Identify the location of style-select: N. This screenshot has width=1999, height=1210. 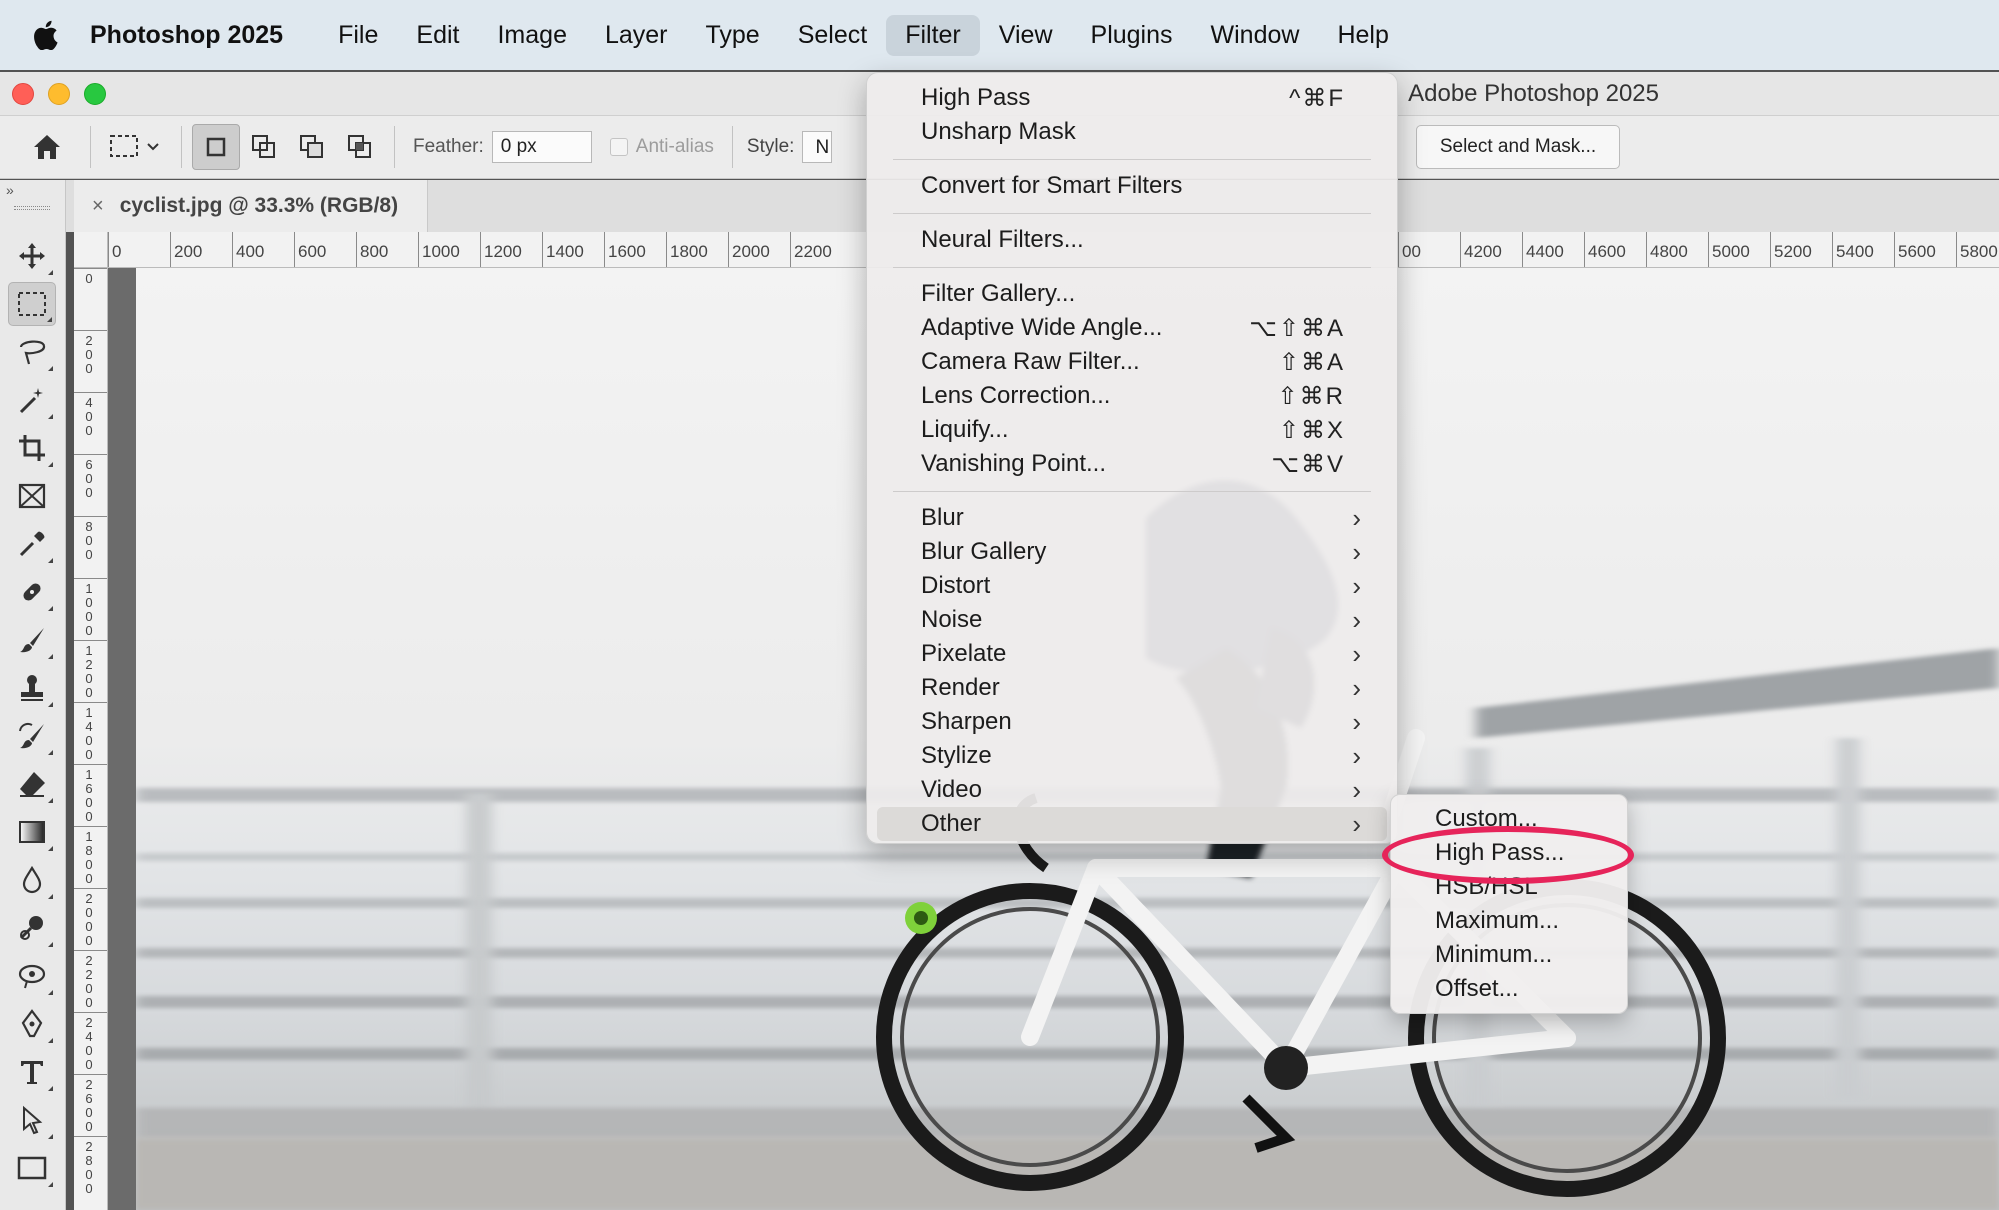
(817, 147).